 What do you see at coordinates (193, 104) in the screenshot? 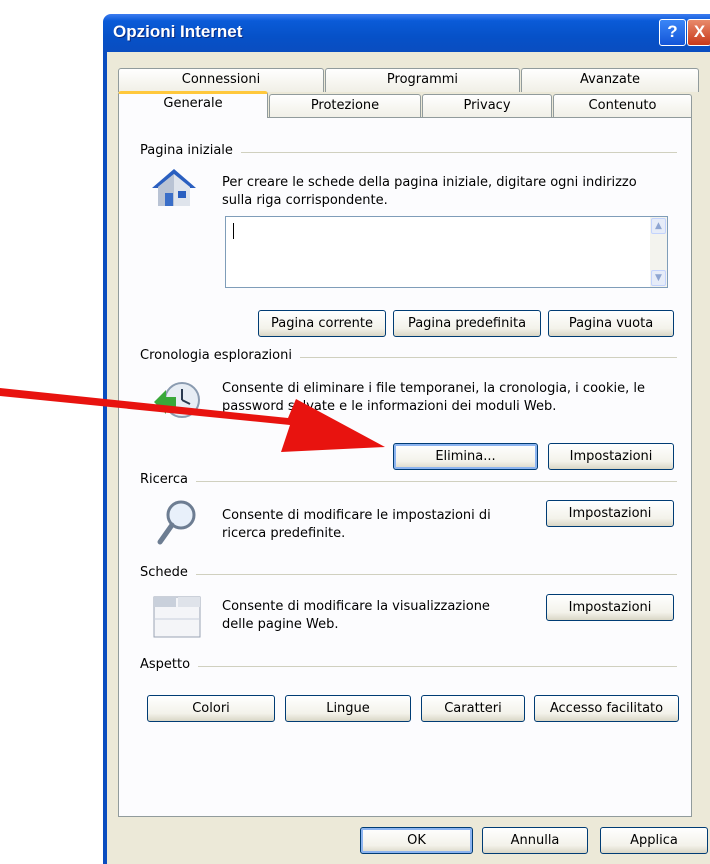
I see `tab-generale: Generale` at bounding box center [193, 104].